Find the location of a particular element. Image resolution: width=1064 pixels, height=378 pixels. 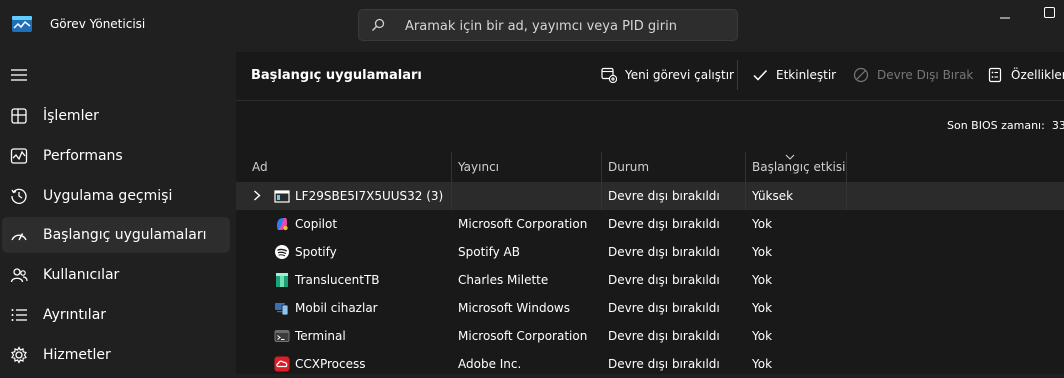

translucenttb-icon is located at coordinates (282, 280).